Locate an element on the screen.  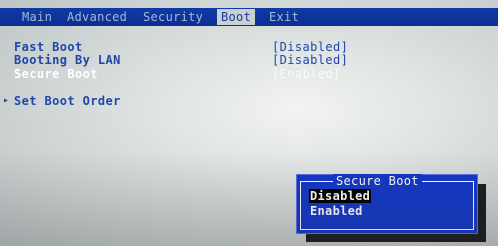
tab-security: Security is located at coordinates (173, 17).